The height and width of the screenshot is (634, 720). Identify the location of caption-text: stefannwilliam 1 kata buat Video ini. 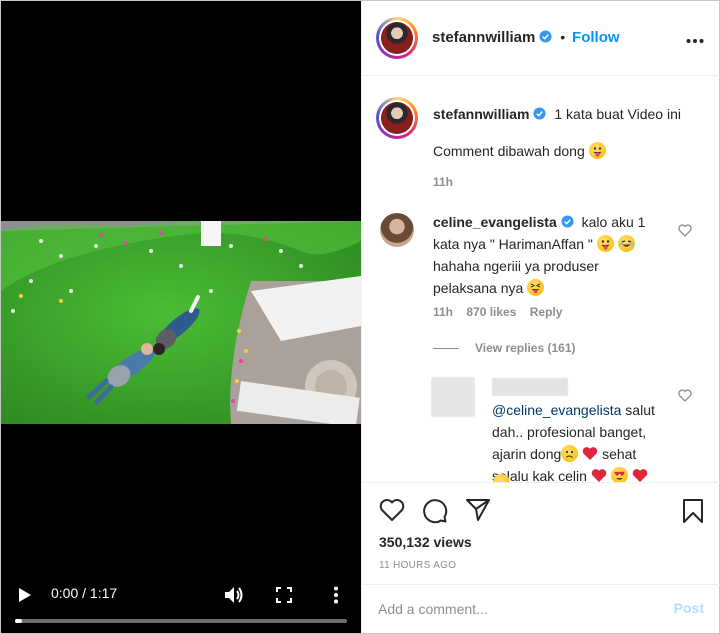
(557, 114).